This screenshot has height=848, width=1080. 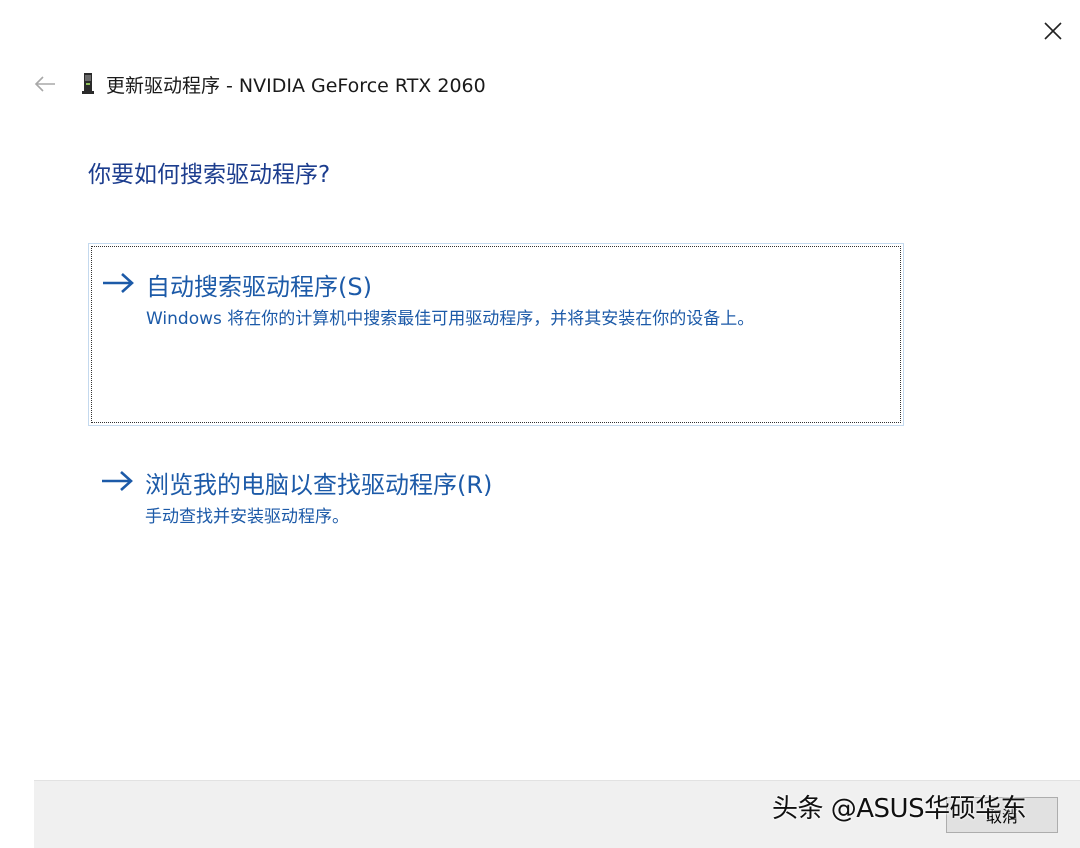 I want to click on auto-search-title: 自动搜索驱动程序(S), so click(x=259, y=287).